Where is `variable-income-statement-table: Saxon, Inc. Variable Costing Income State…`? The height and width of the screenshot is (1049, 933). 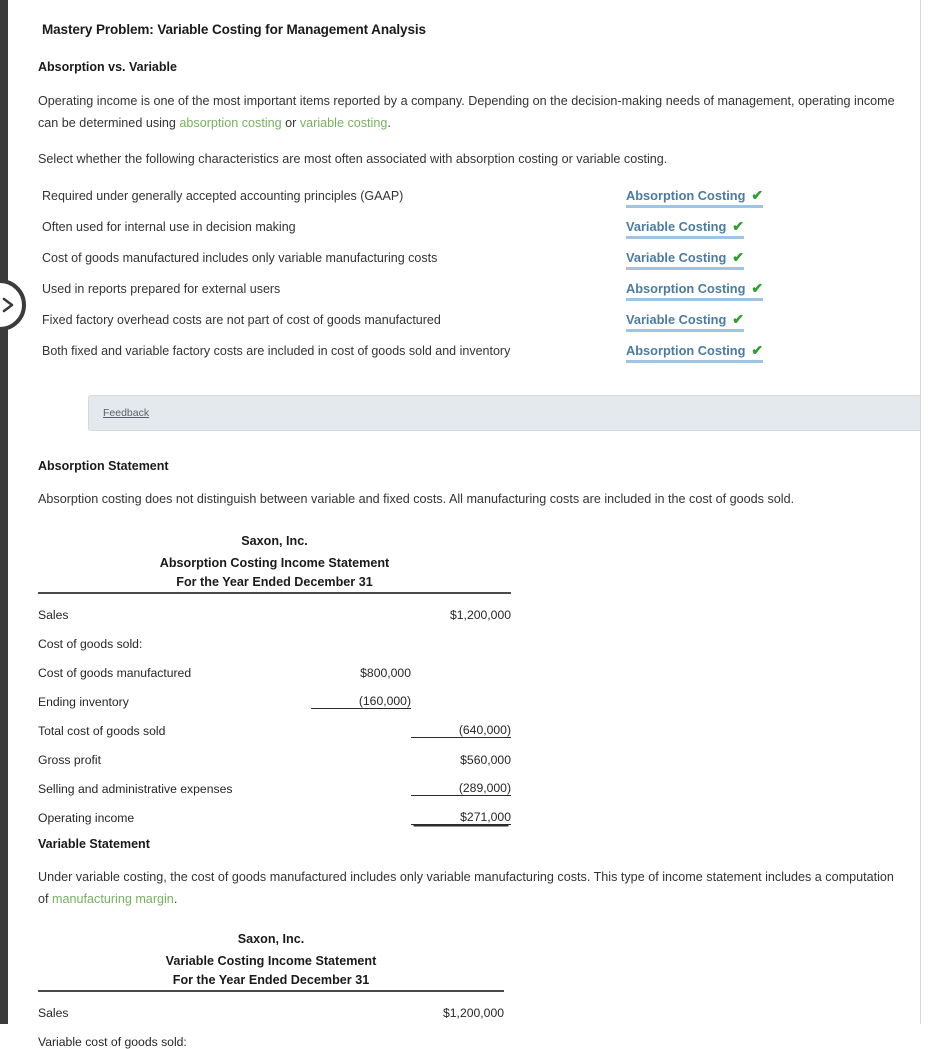 variable-income-statement-table: Saxon, Inc. Variable Costing Income State… is located at coordinates (271, 986).